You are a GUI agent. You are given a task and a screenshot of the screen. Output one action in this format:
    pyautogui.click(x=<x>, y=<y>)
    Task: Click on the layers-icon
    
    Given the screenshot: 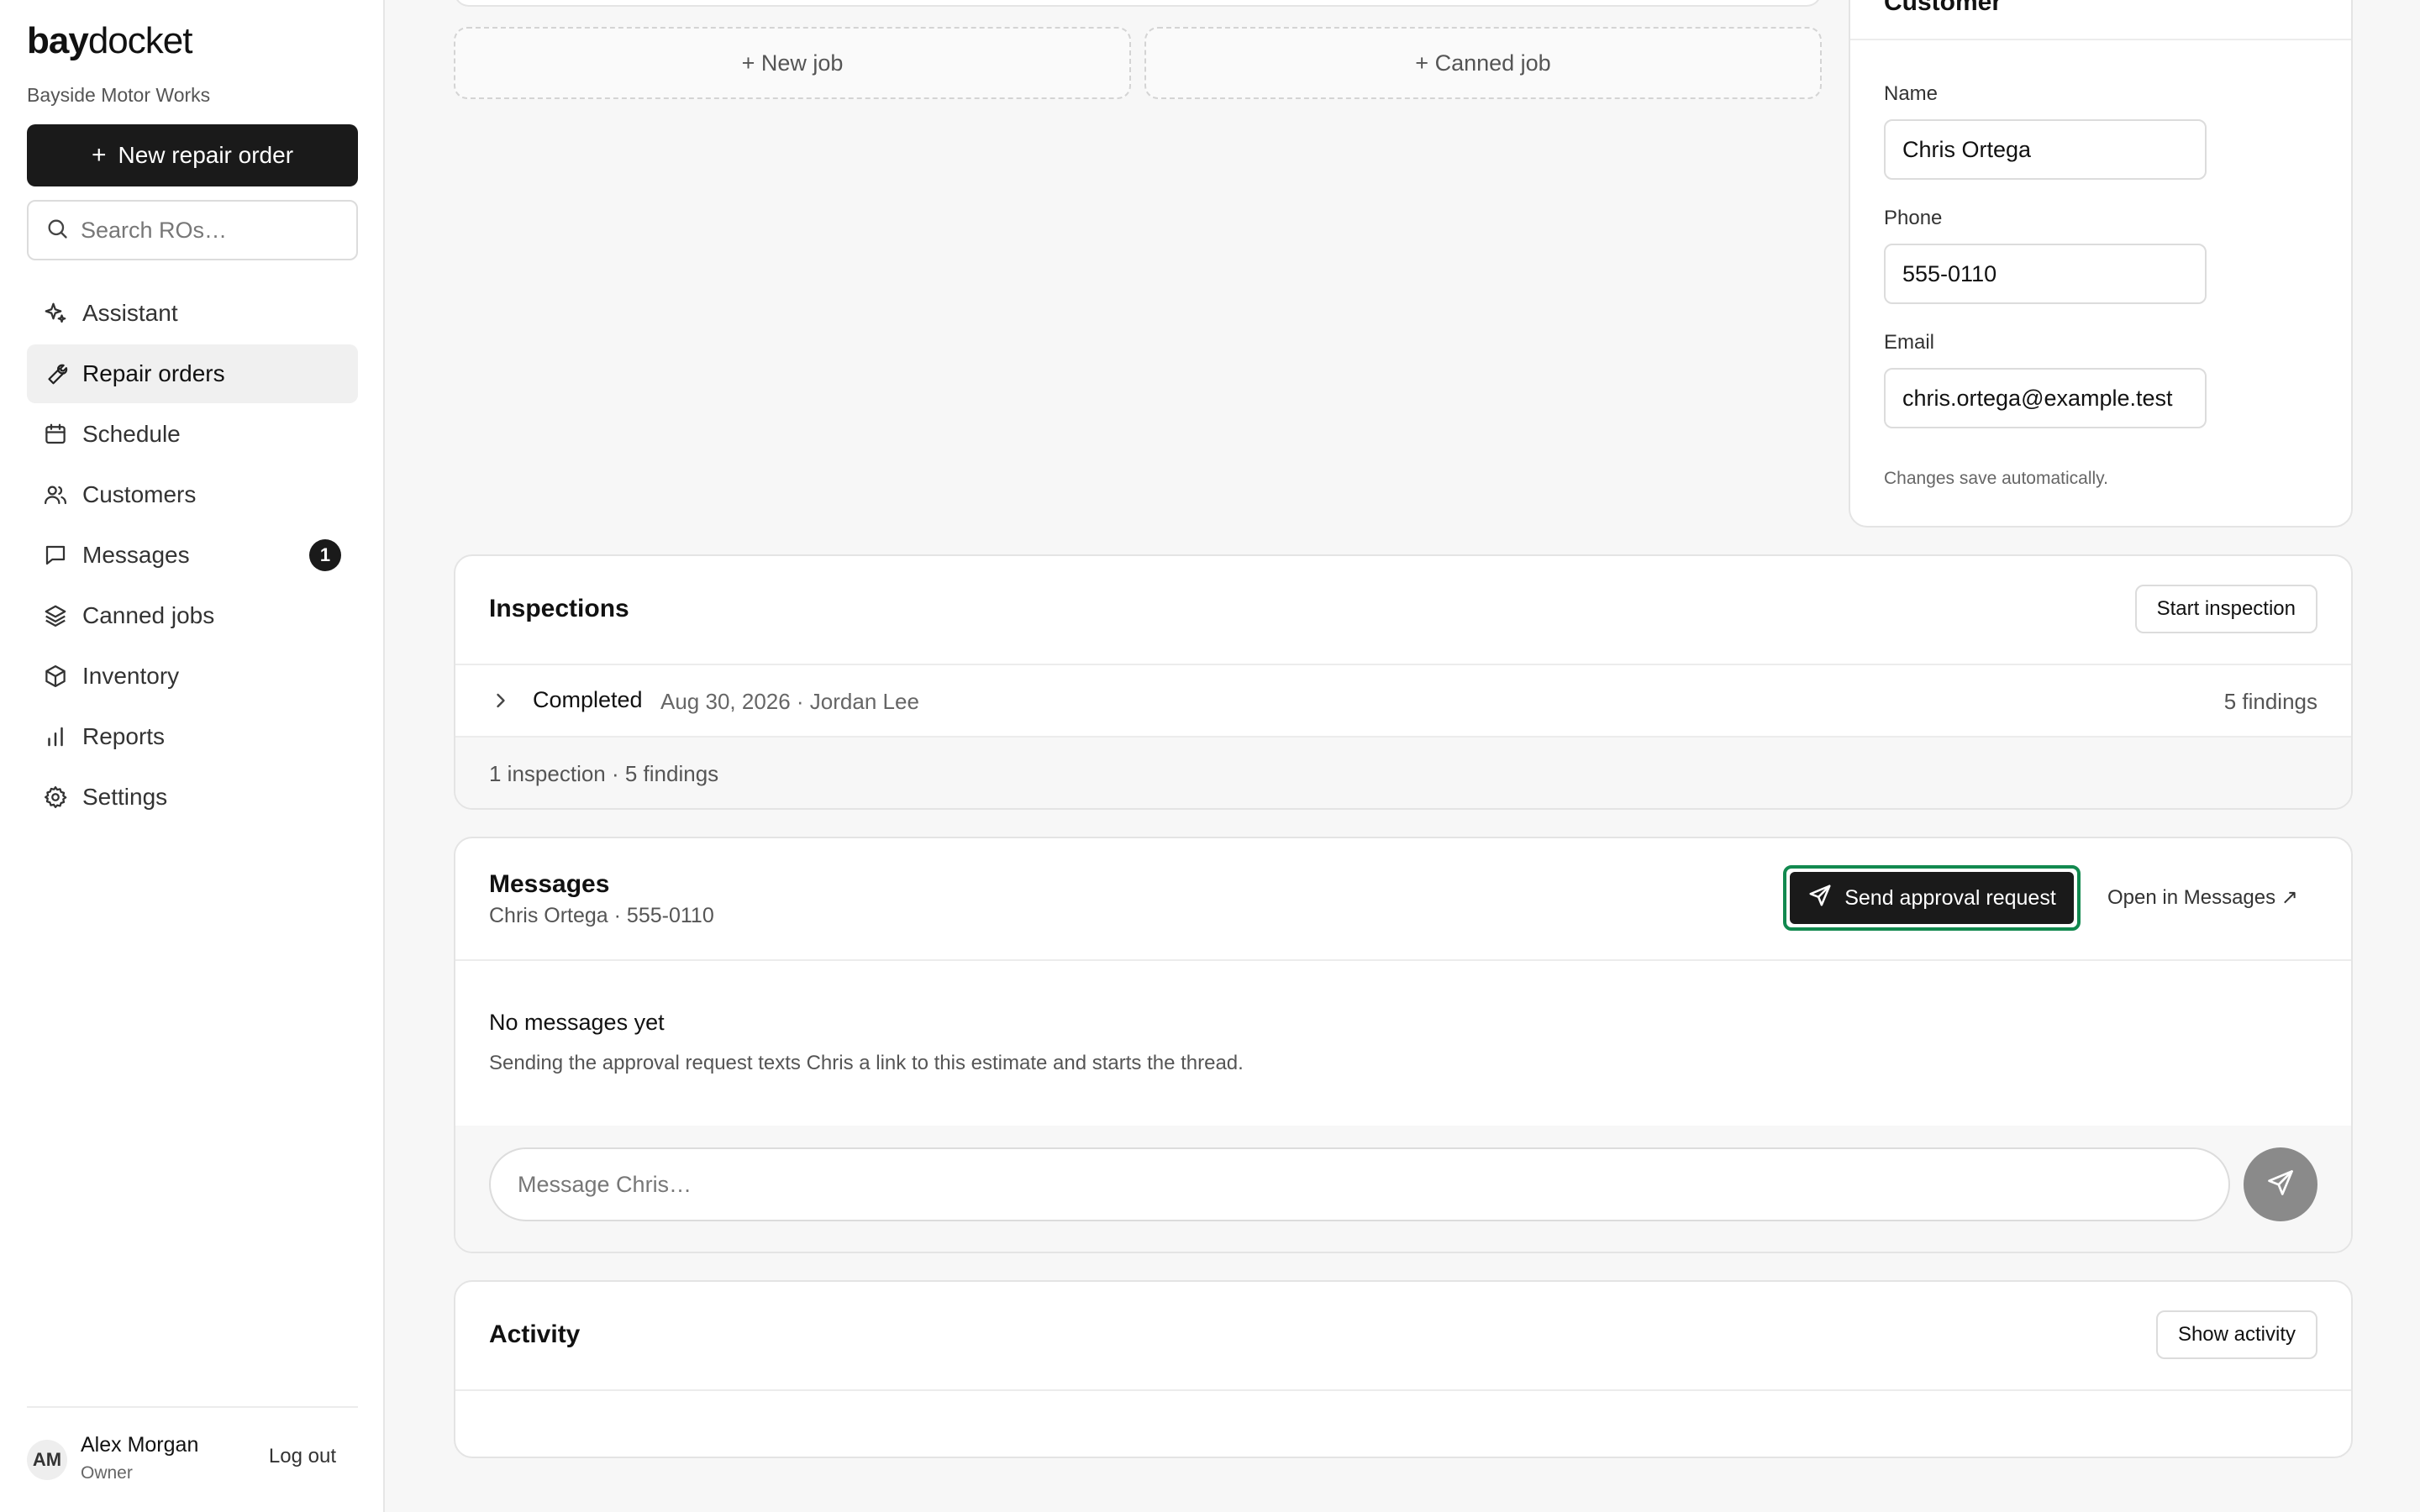 What is the action you would take?
    pyautogui.click(x=55, y=615)
    